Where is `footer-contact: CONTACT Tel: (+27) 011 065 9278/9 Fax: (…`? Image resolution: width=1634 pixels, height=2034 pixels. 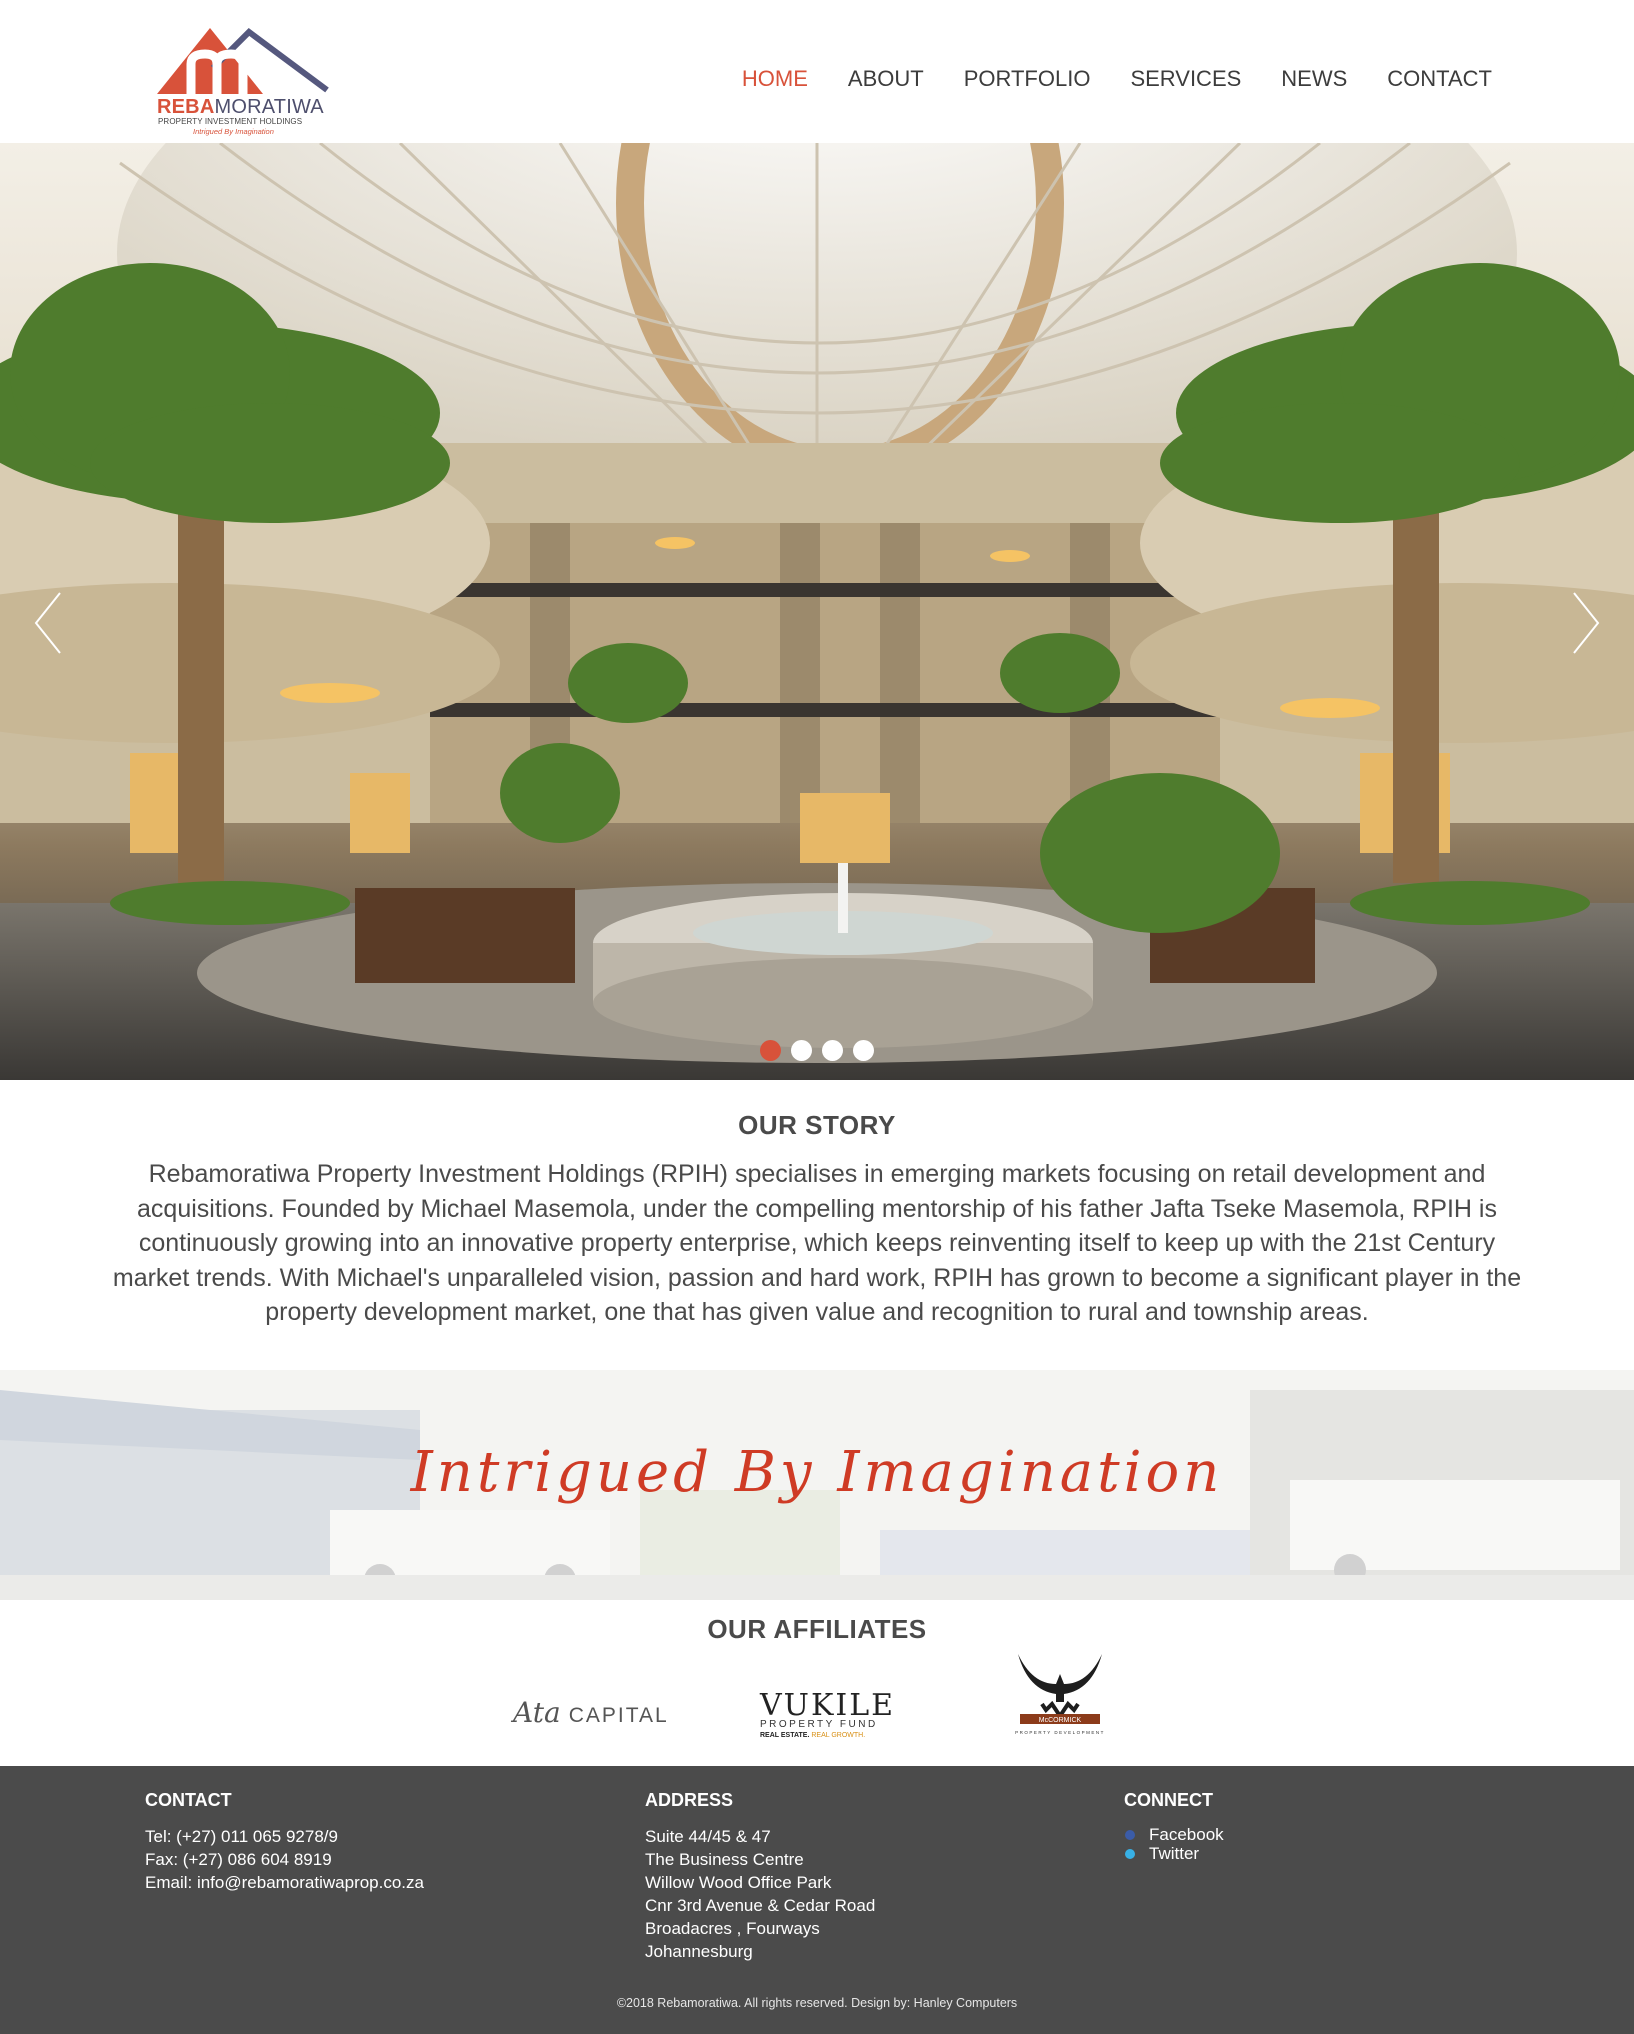
footer-contact: CONTACT Tel: (+27) 011 065 9278/9 Fax: (… is located at coordinates (284, 1842).